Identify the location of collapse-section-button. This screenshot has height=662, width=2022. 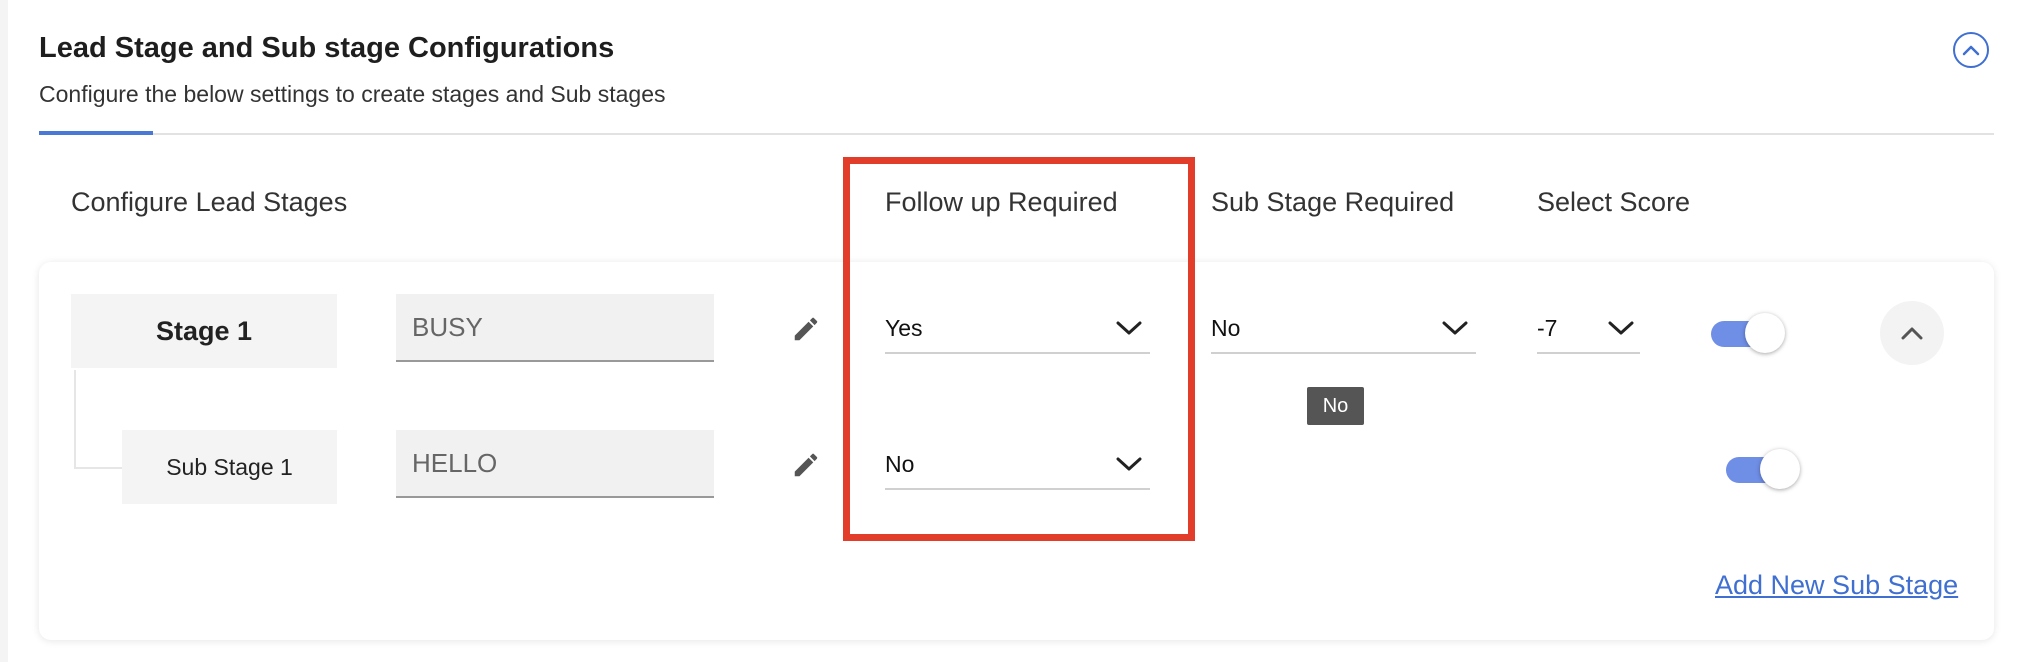
(1971, 50).